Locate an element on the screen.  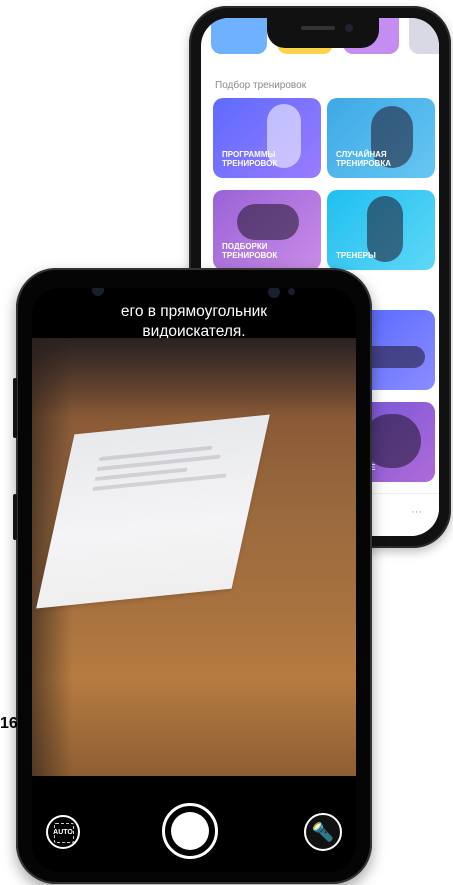
auto-capture-button: AUTO is located at coordinates (63, 832).